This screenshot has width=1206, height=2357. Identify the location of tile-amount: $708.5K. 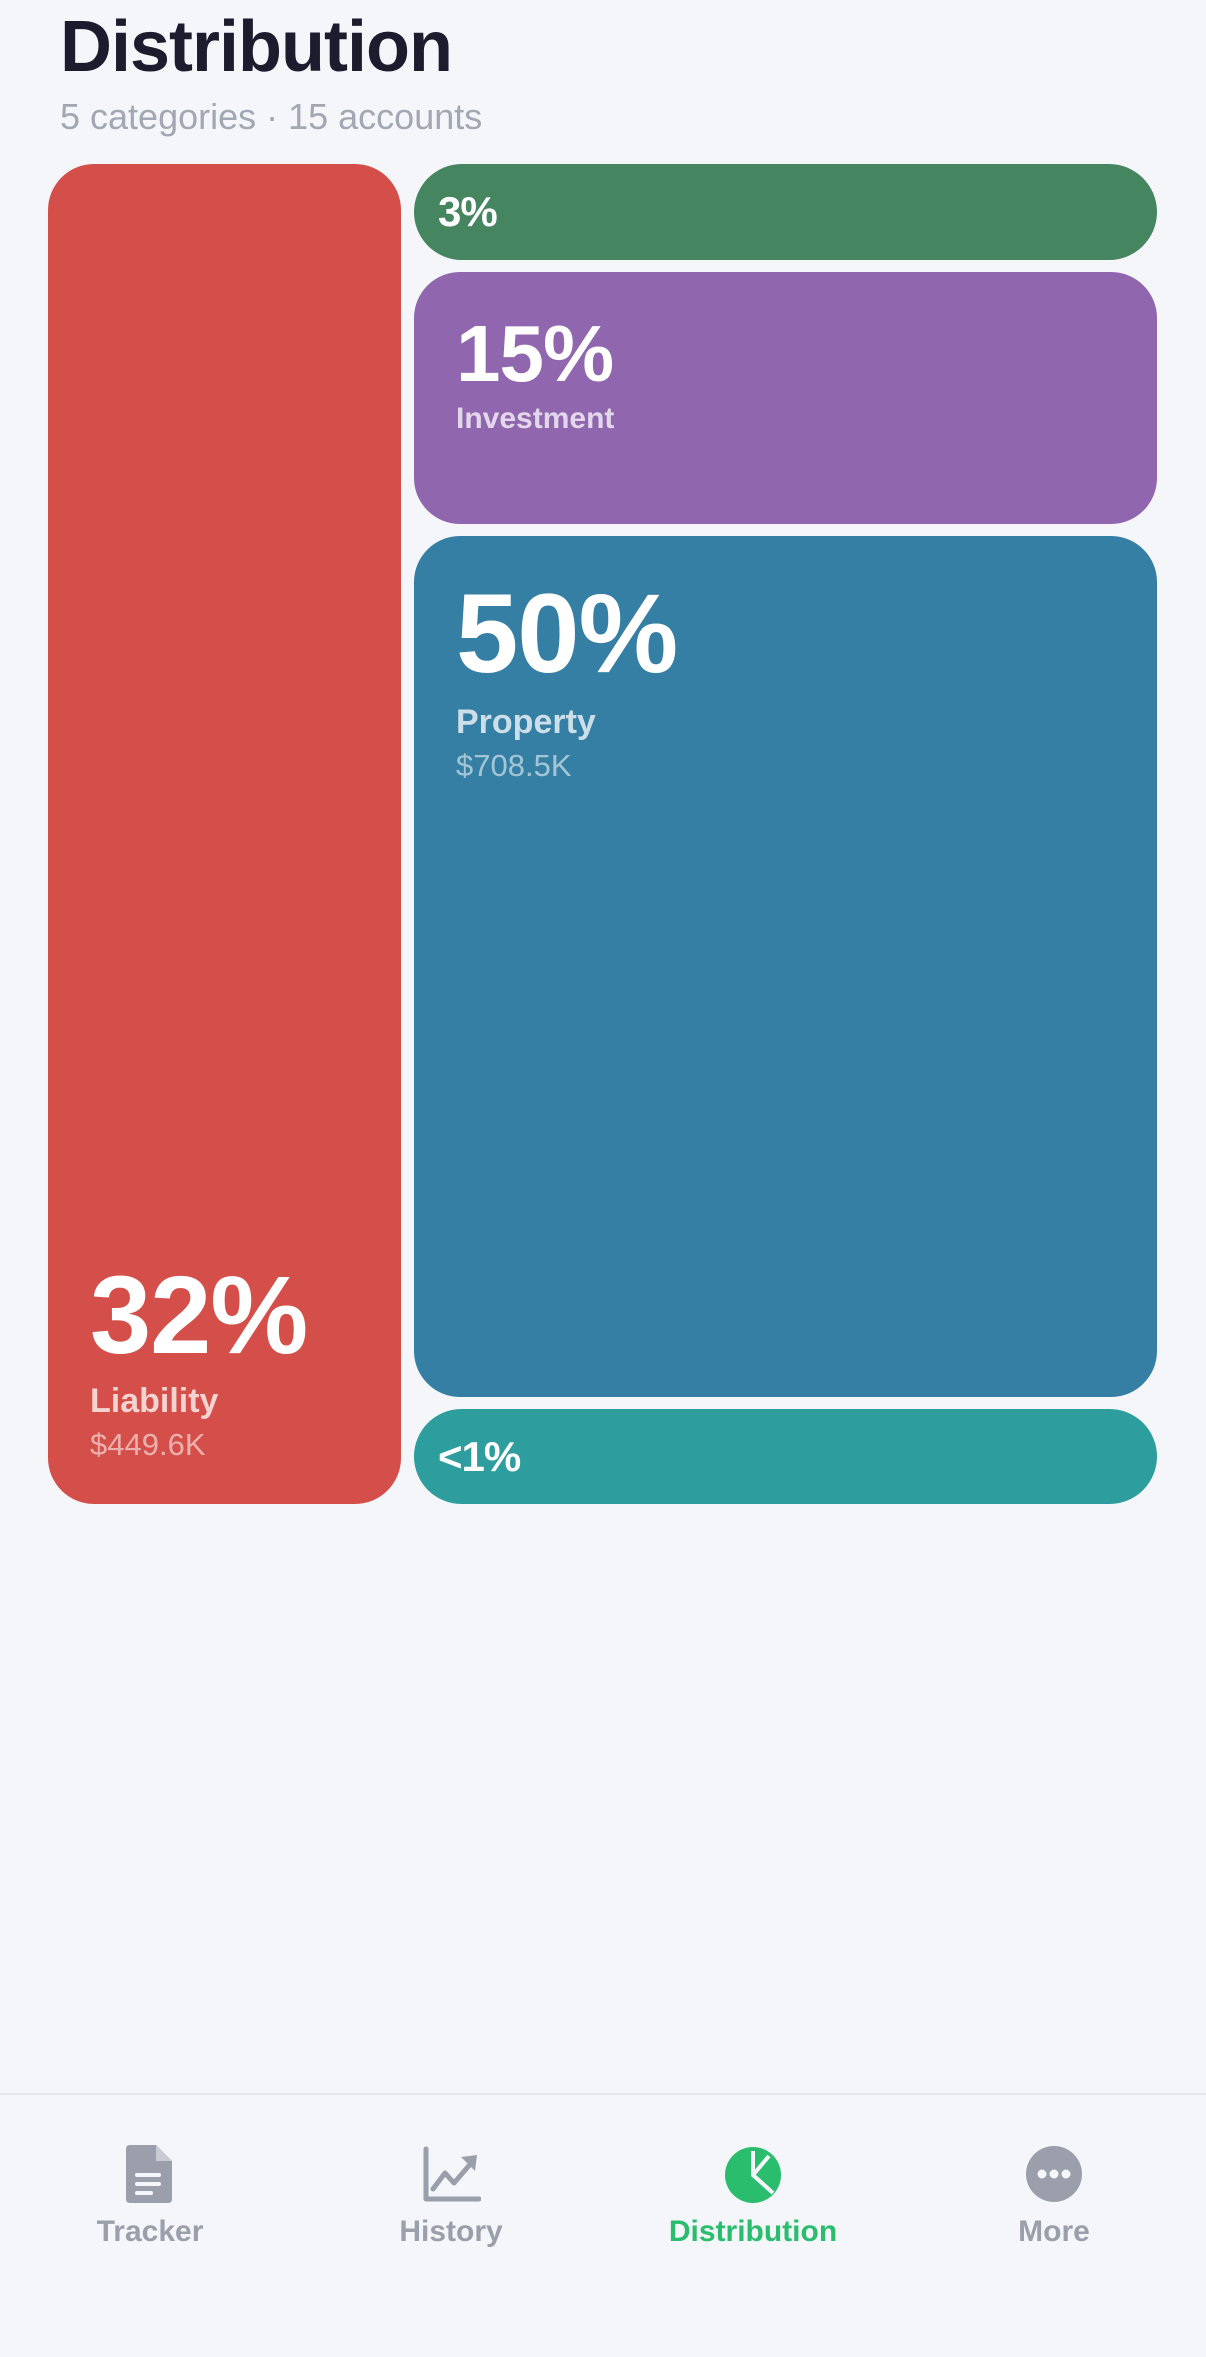
(514, 766).